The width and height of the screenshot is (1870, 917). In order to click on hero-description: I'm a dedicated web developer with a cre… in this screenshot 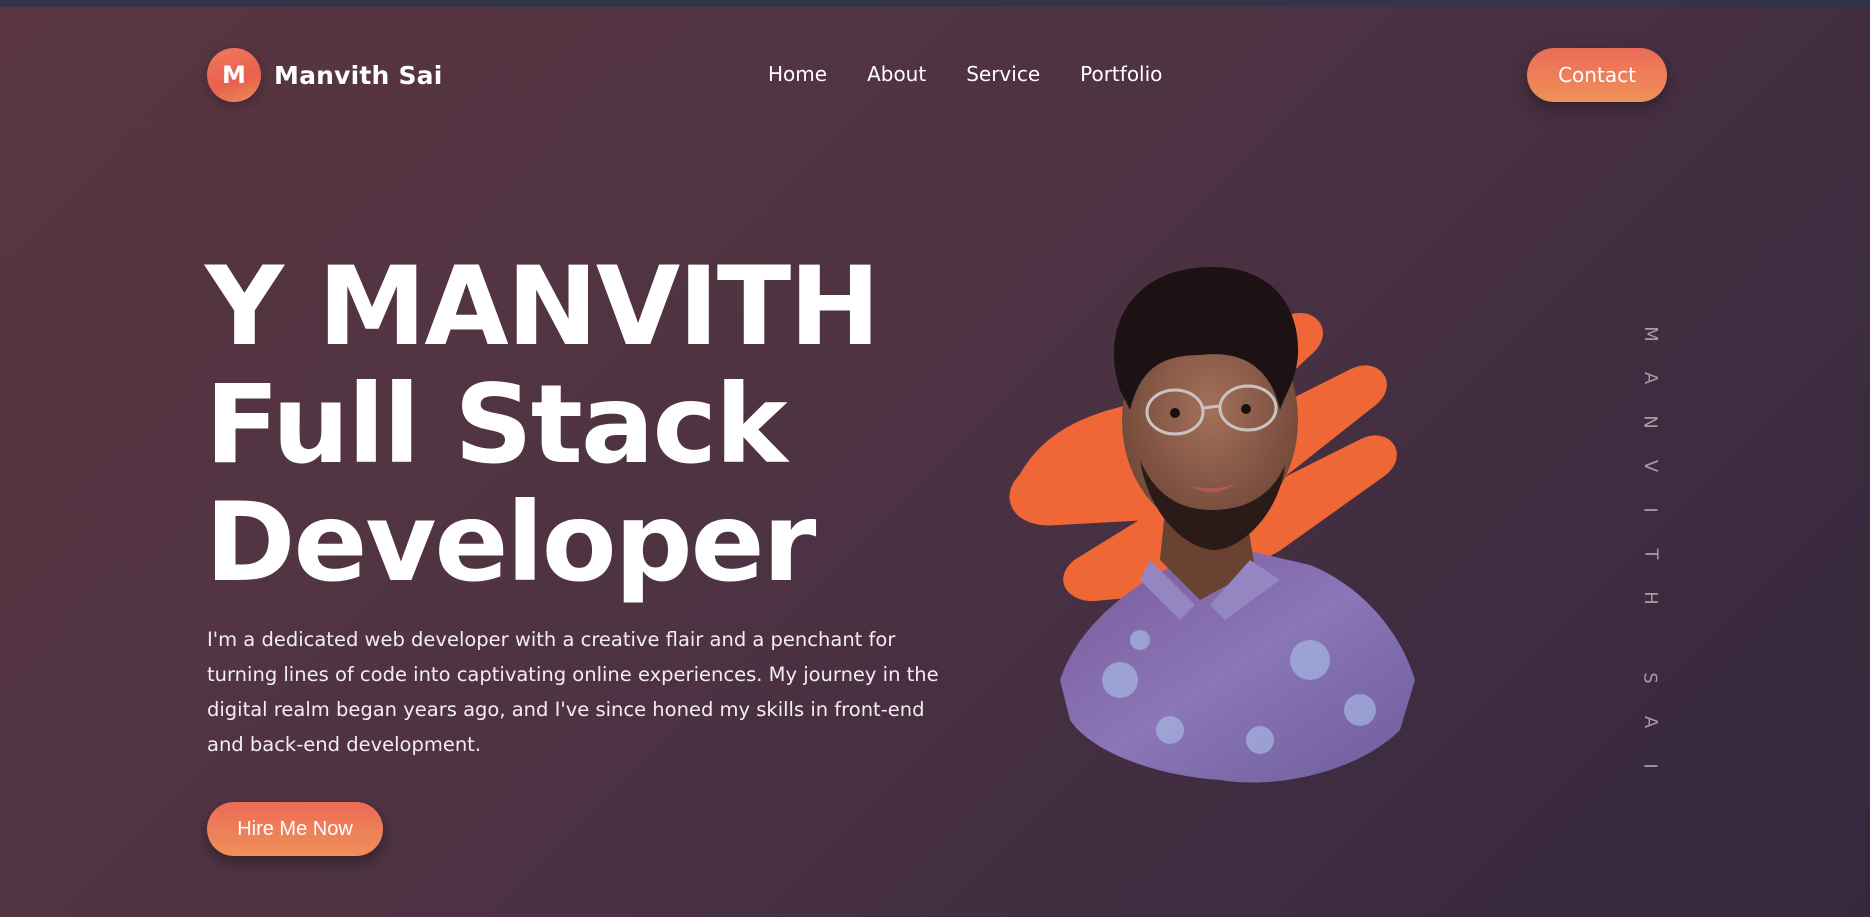, I will do `click(573, 692)`.